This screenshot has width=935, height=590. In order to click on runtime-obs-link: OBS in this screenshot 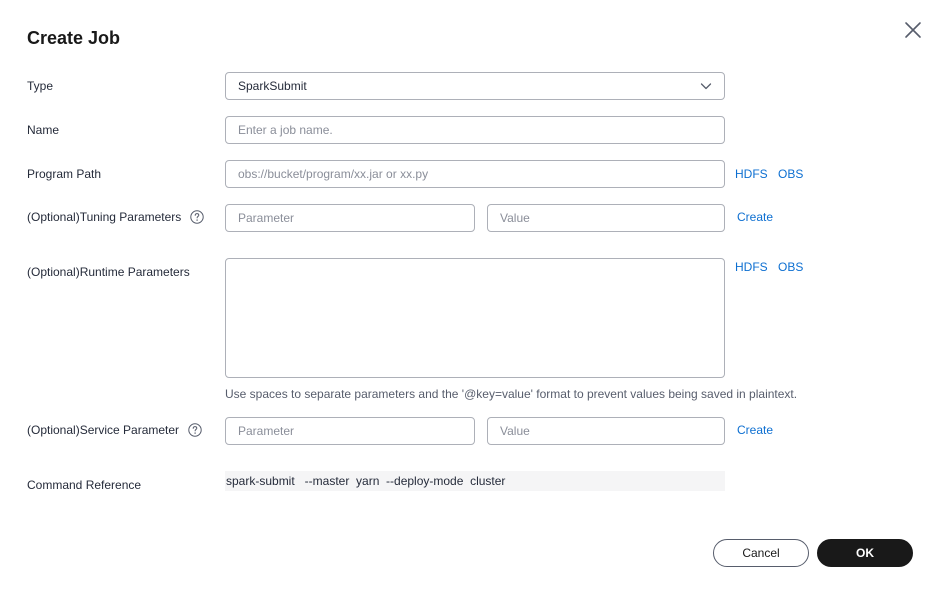, I will do `click(790, 267)`.